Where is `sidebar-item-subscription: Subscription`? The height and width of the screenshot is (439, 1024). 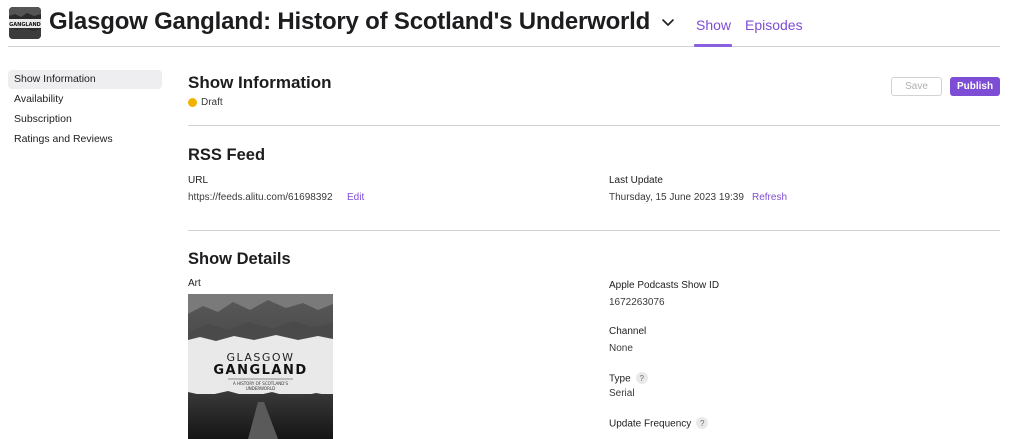
sidebar-item-subscription: Subscription is located at coordinates (85, 119).